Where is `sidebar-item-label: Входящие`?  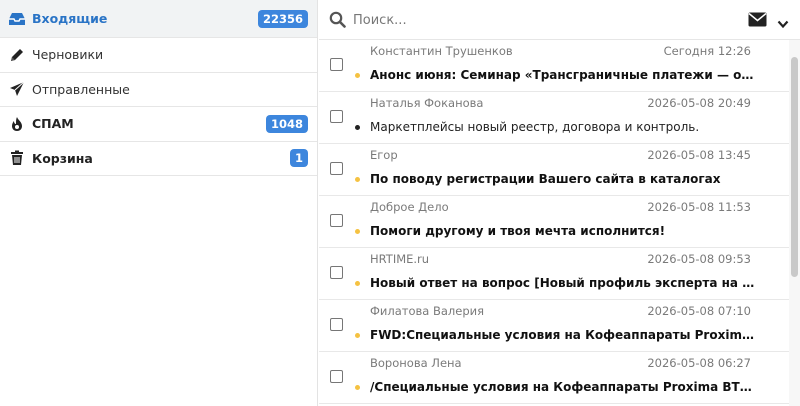
sidebar-item-label: Входящие is located at coordinates (70, 18).